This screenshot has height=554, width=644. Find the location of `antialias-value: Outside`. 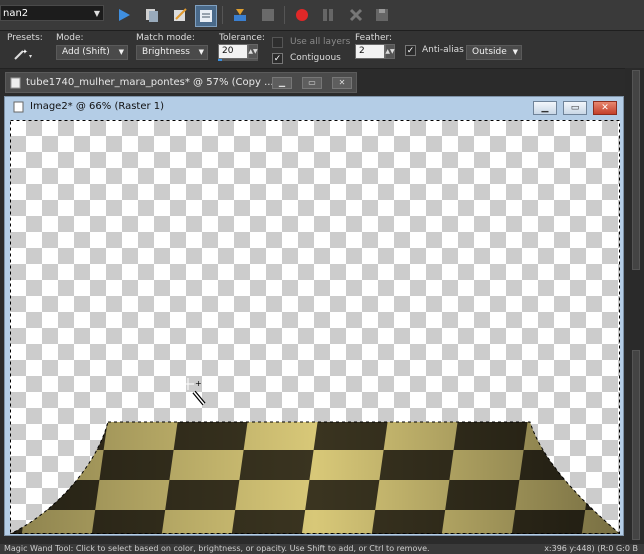

antialias-value: Outside is located at coordinates (489, 52).